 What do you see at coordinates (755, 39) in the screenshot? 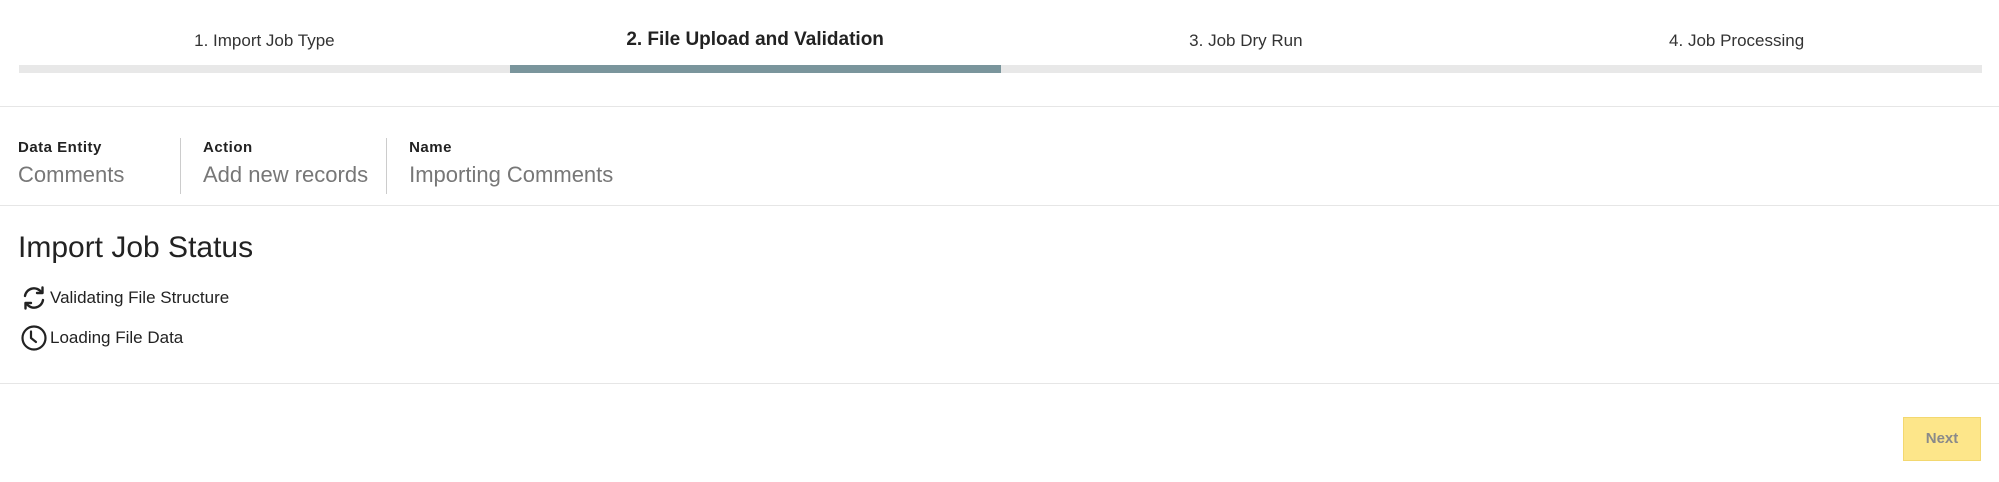
I see `step-label: 2. File Upload and Validation` at bounding box center [755, 39].